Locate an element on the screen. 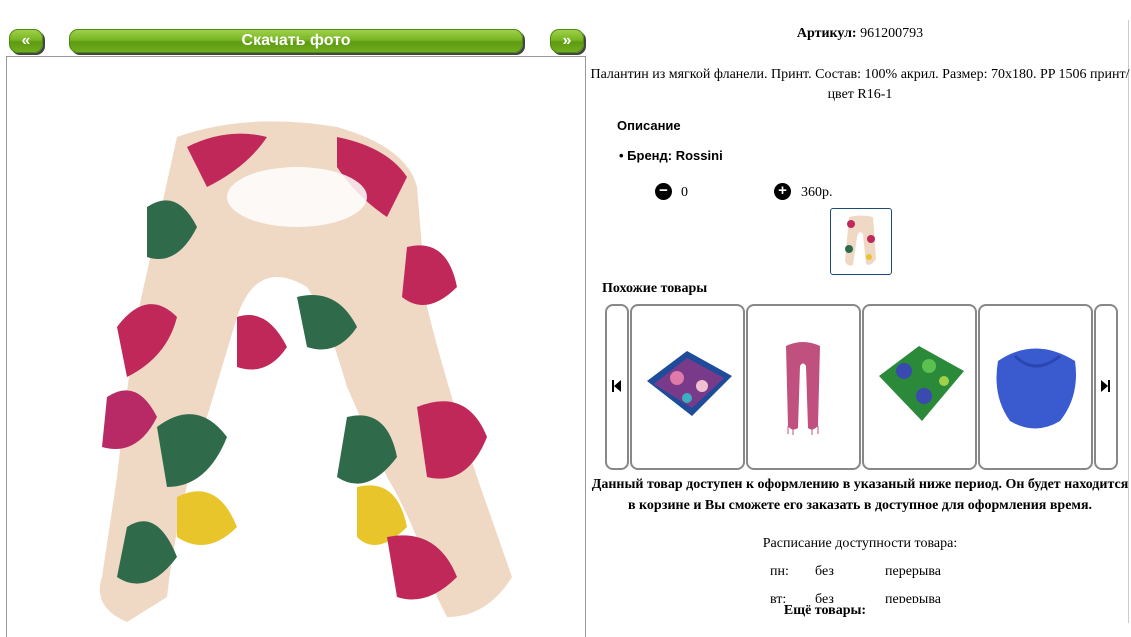 Image resolution: width=1131 pixels, height=637 pixels. schedule-title: Расписание доступности товара: is located at coordinates (860, 543).